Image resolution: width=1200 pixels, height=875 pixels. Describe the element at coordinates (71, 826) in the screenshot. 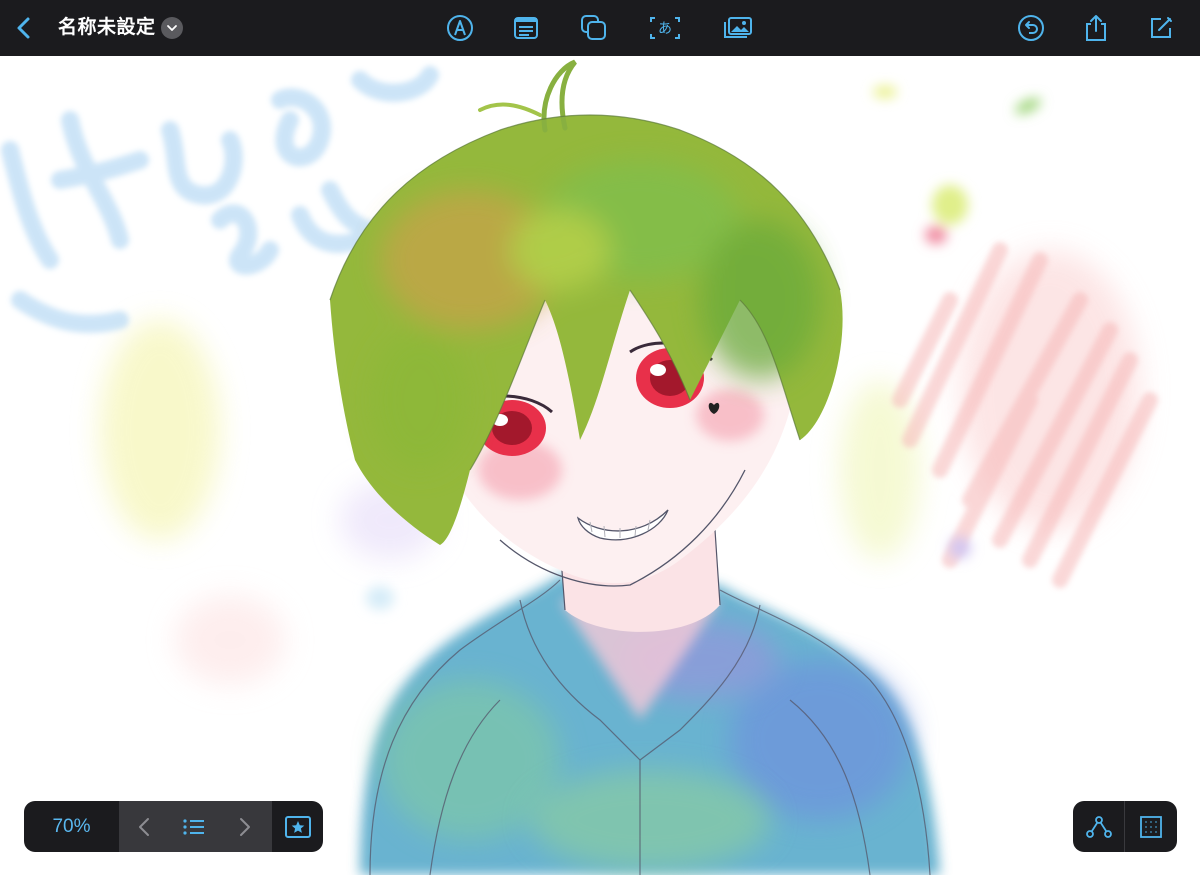

I see `zoom-level: 70%` at that location.